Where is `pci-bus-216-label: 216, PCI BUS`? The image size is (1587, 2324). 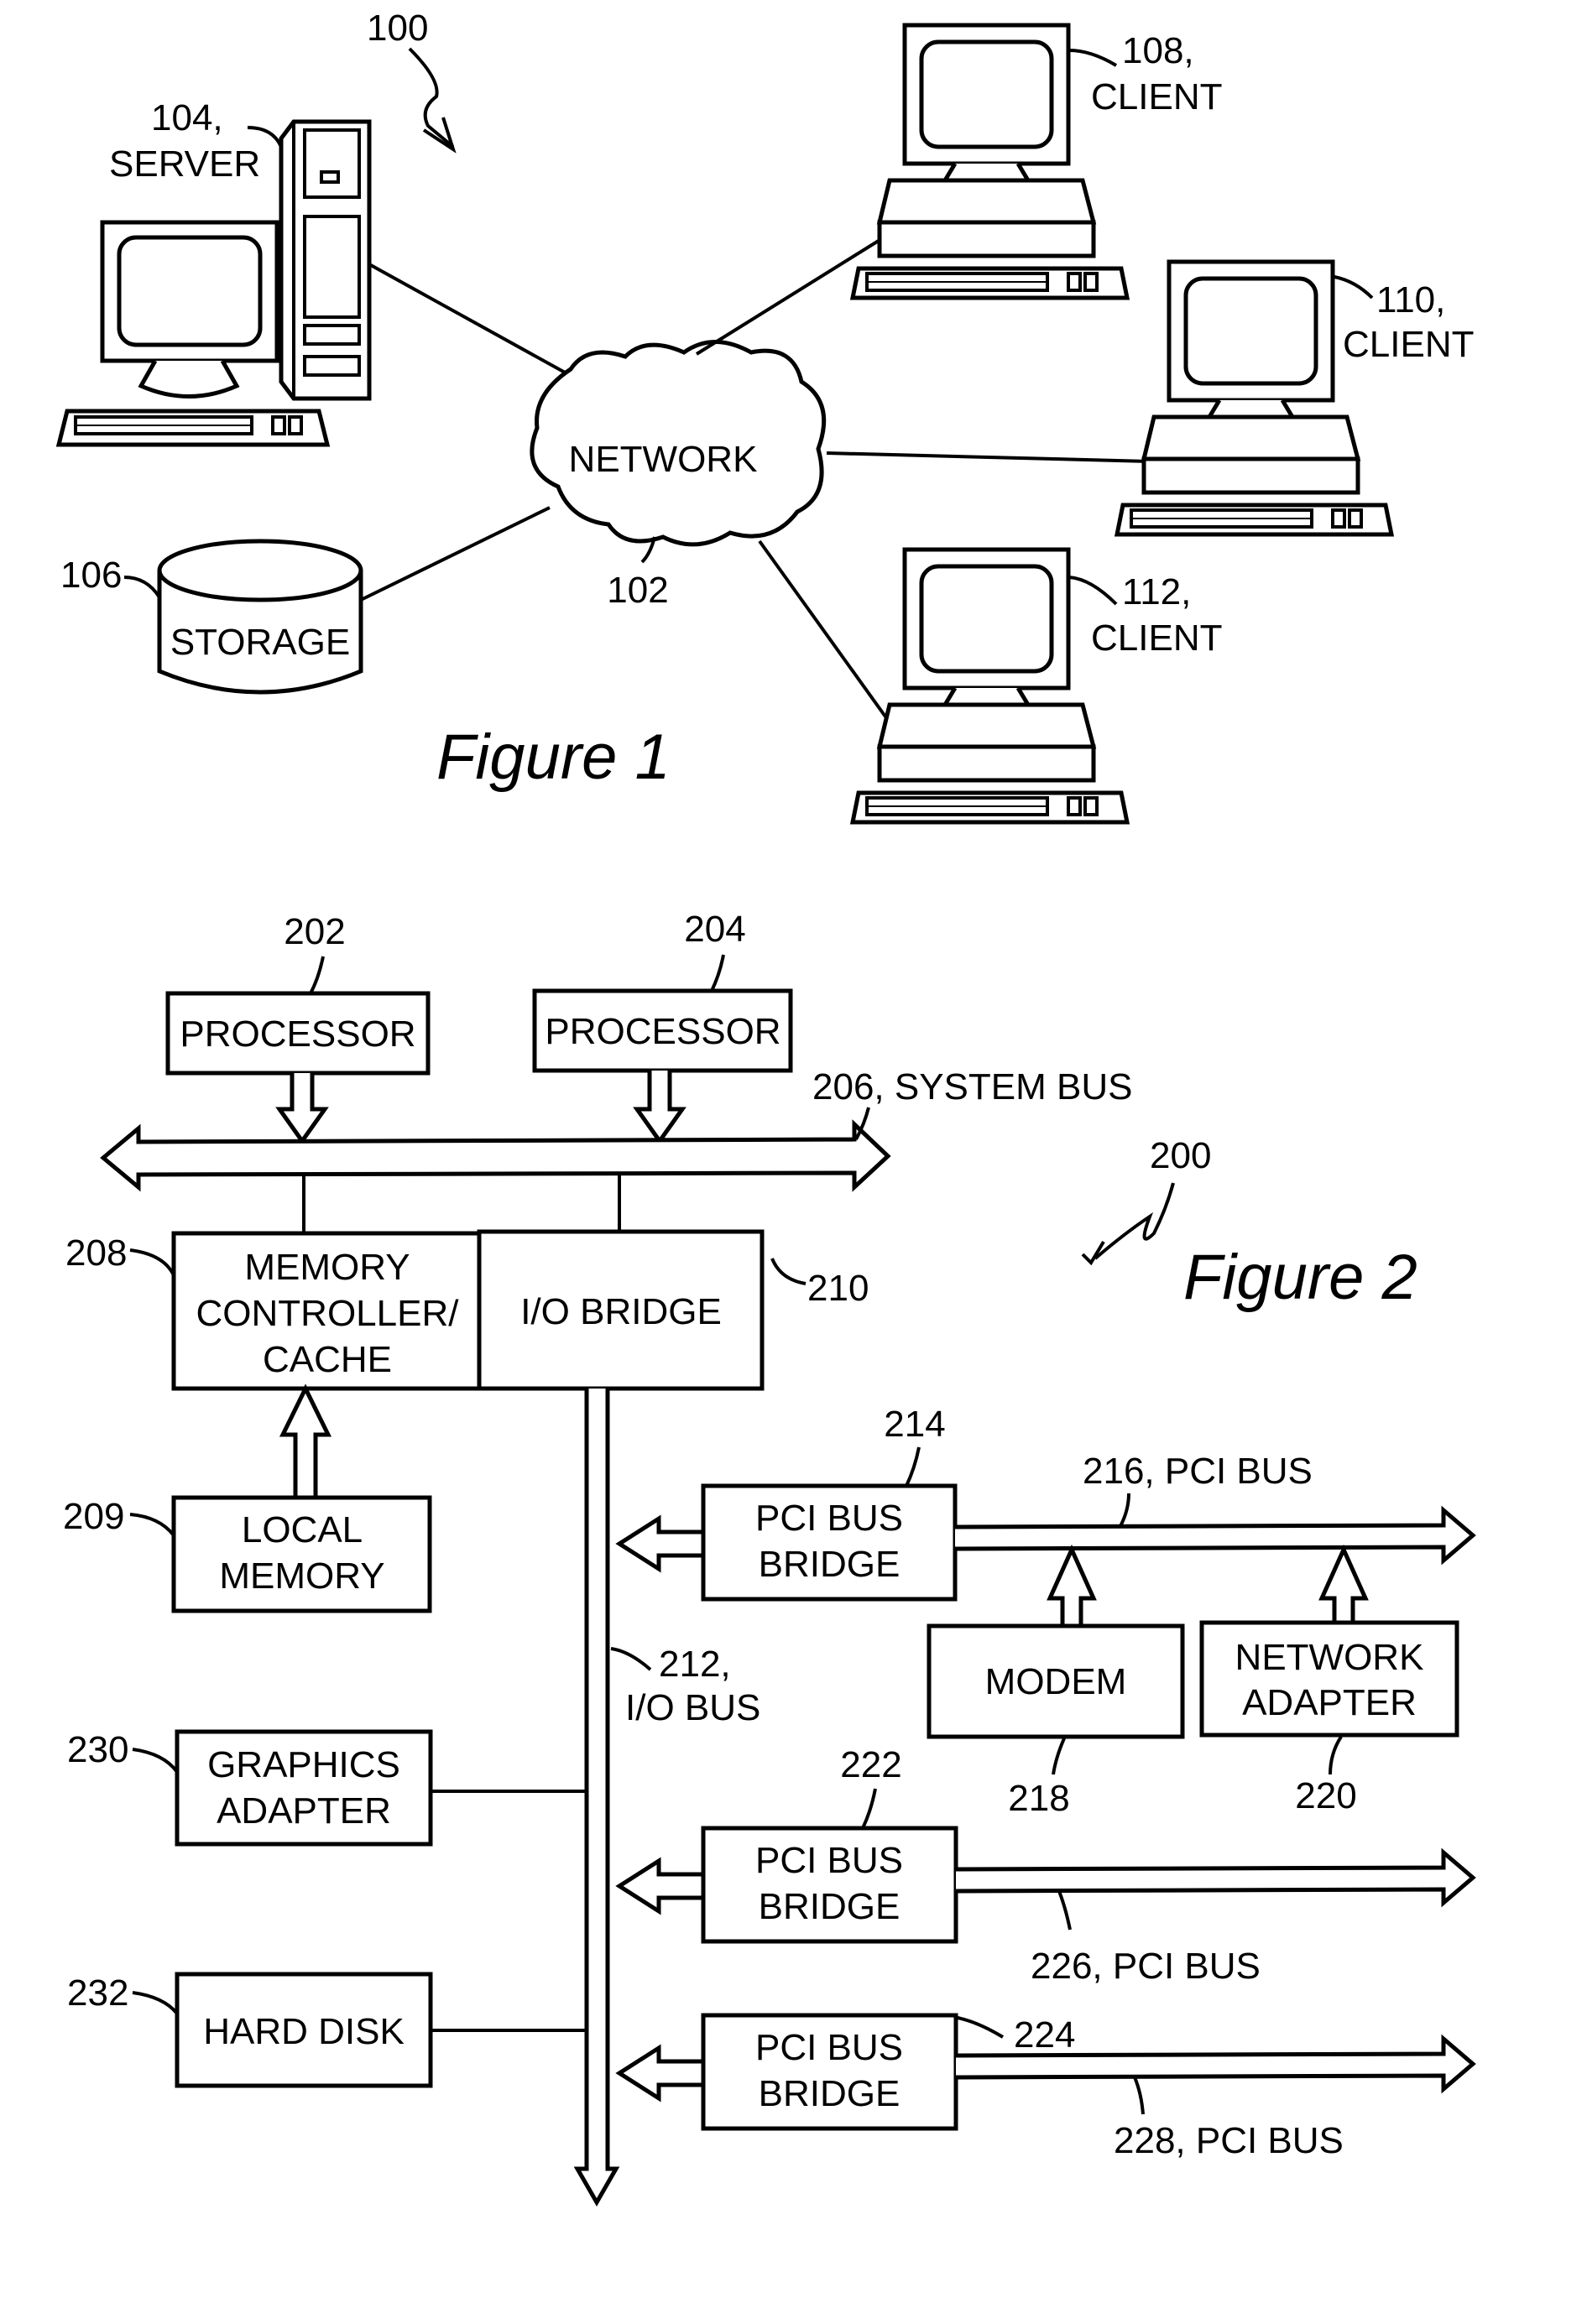 pci-bus-216-label: 216, PCI BUS is located at coordinates (1198, 1471).